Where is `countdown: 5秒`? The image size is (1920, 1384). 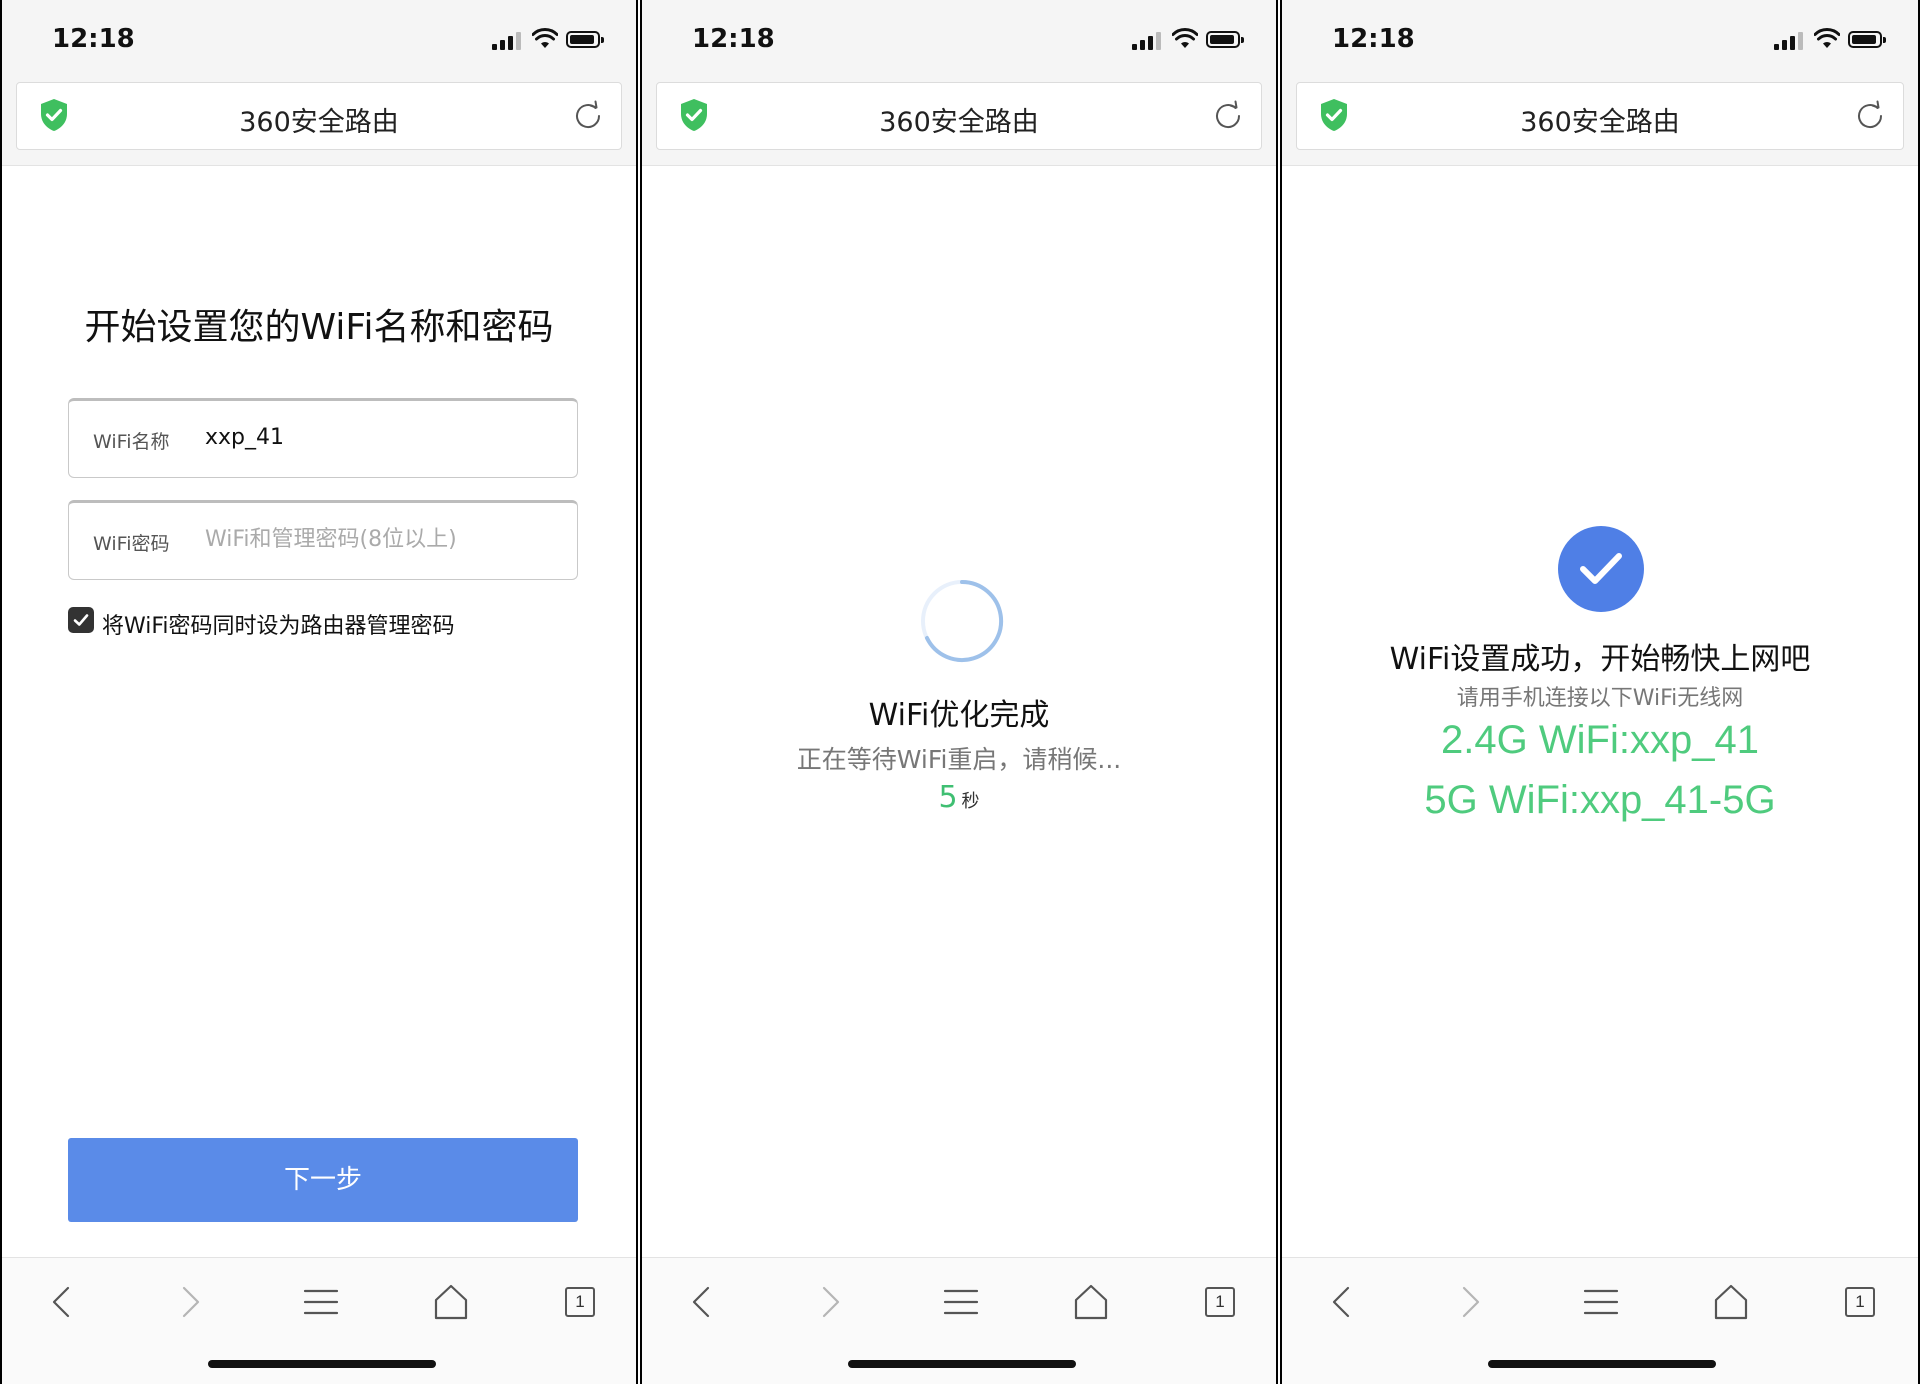
countdown: 5秒 is located at coordinates (959, 797).